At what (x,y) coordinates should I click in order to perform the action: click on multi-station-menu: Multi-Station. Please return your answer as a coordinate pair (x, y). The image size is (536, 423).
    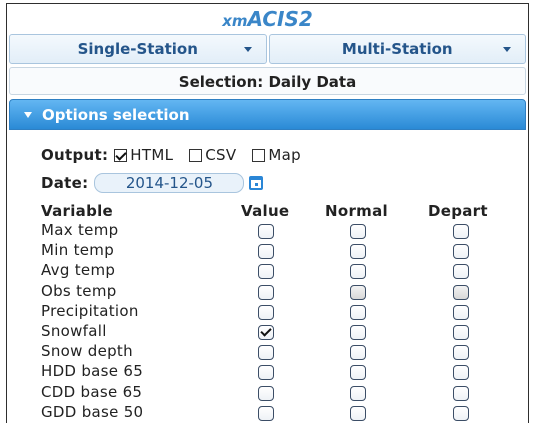
    Looking at the image, I should click on (397, 49).